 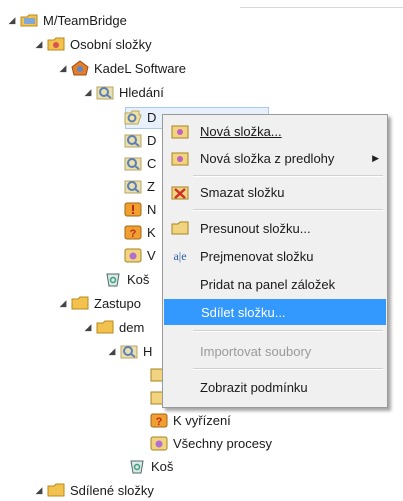 I want to click on tree-item-label: Z, so click(x=151, y=186).